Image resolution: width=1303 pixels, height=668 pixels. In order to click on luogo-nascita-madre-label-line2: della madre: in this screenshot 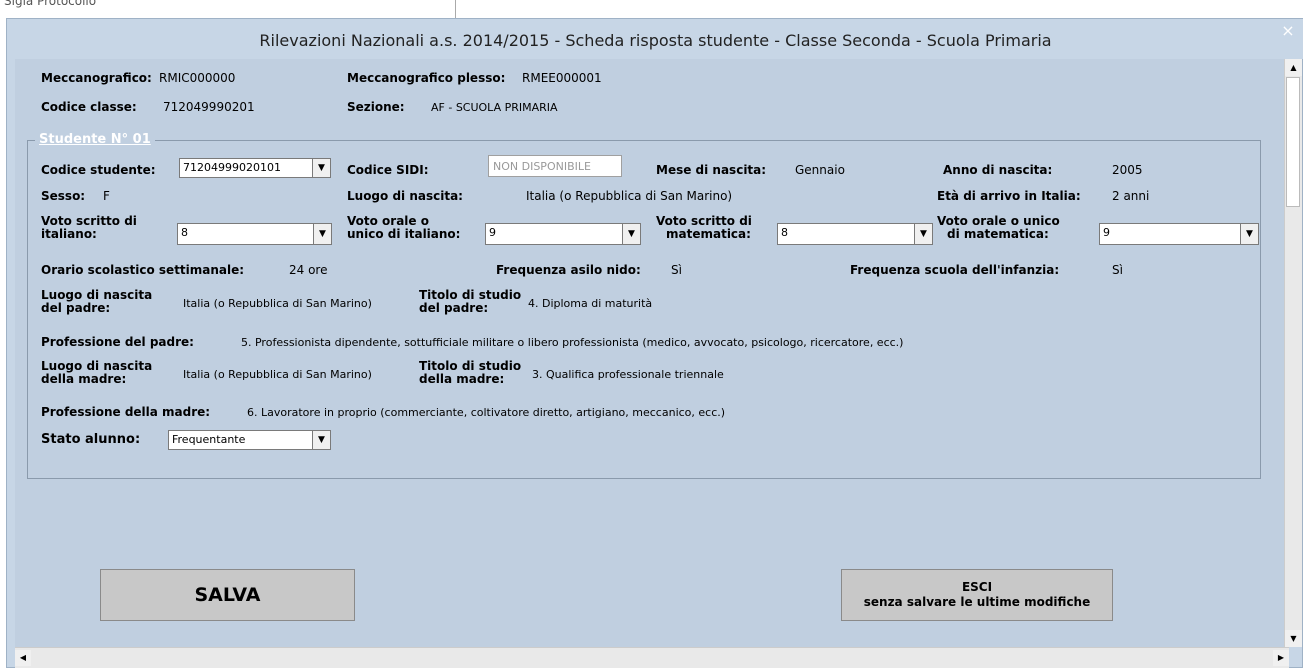, I will do `click(84, 379)`.